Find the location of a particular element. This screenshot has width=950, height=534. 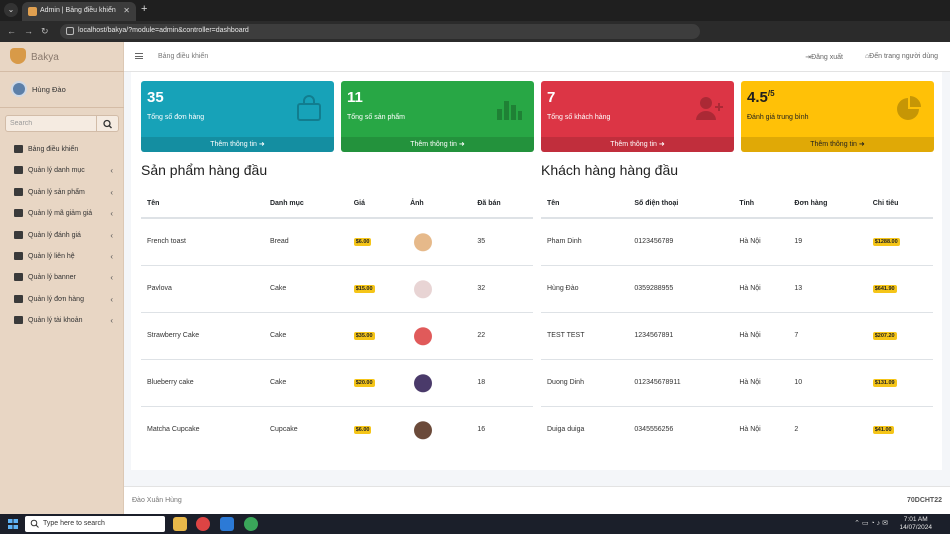

table-row: Strawberry Cake Cake $35.00 22 is located at coordinates (337, 335).